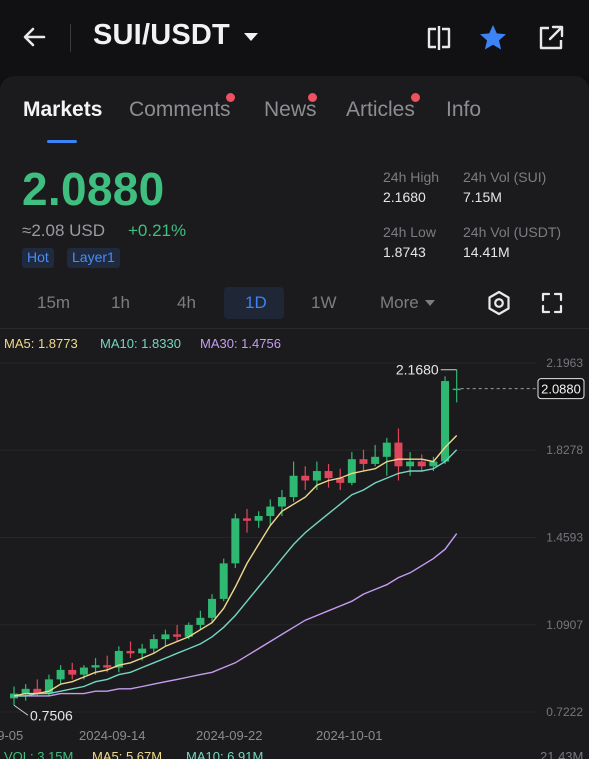 This screenshot has width=589, height=759. Describe the element at coordinates (256, 303) in the screenshot. I see `timeframe-1d: 1D` at that location.